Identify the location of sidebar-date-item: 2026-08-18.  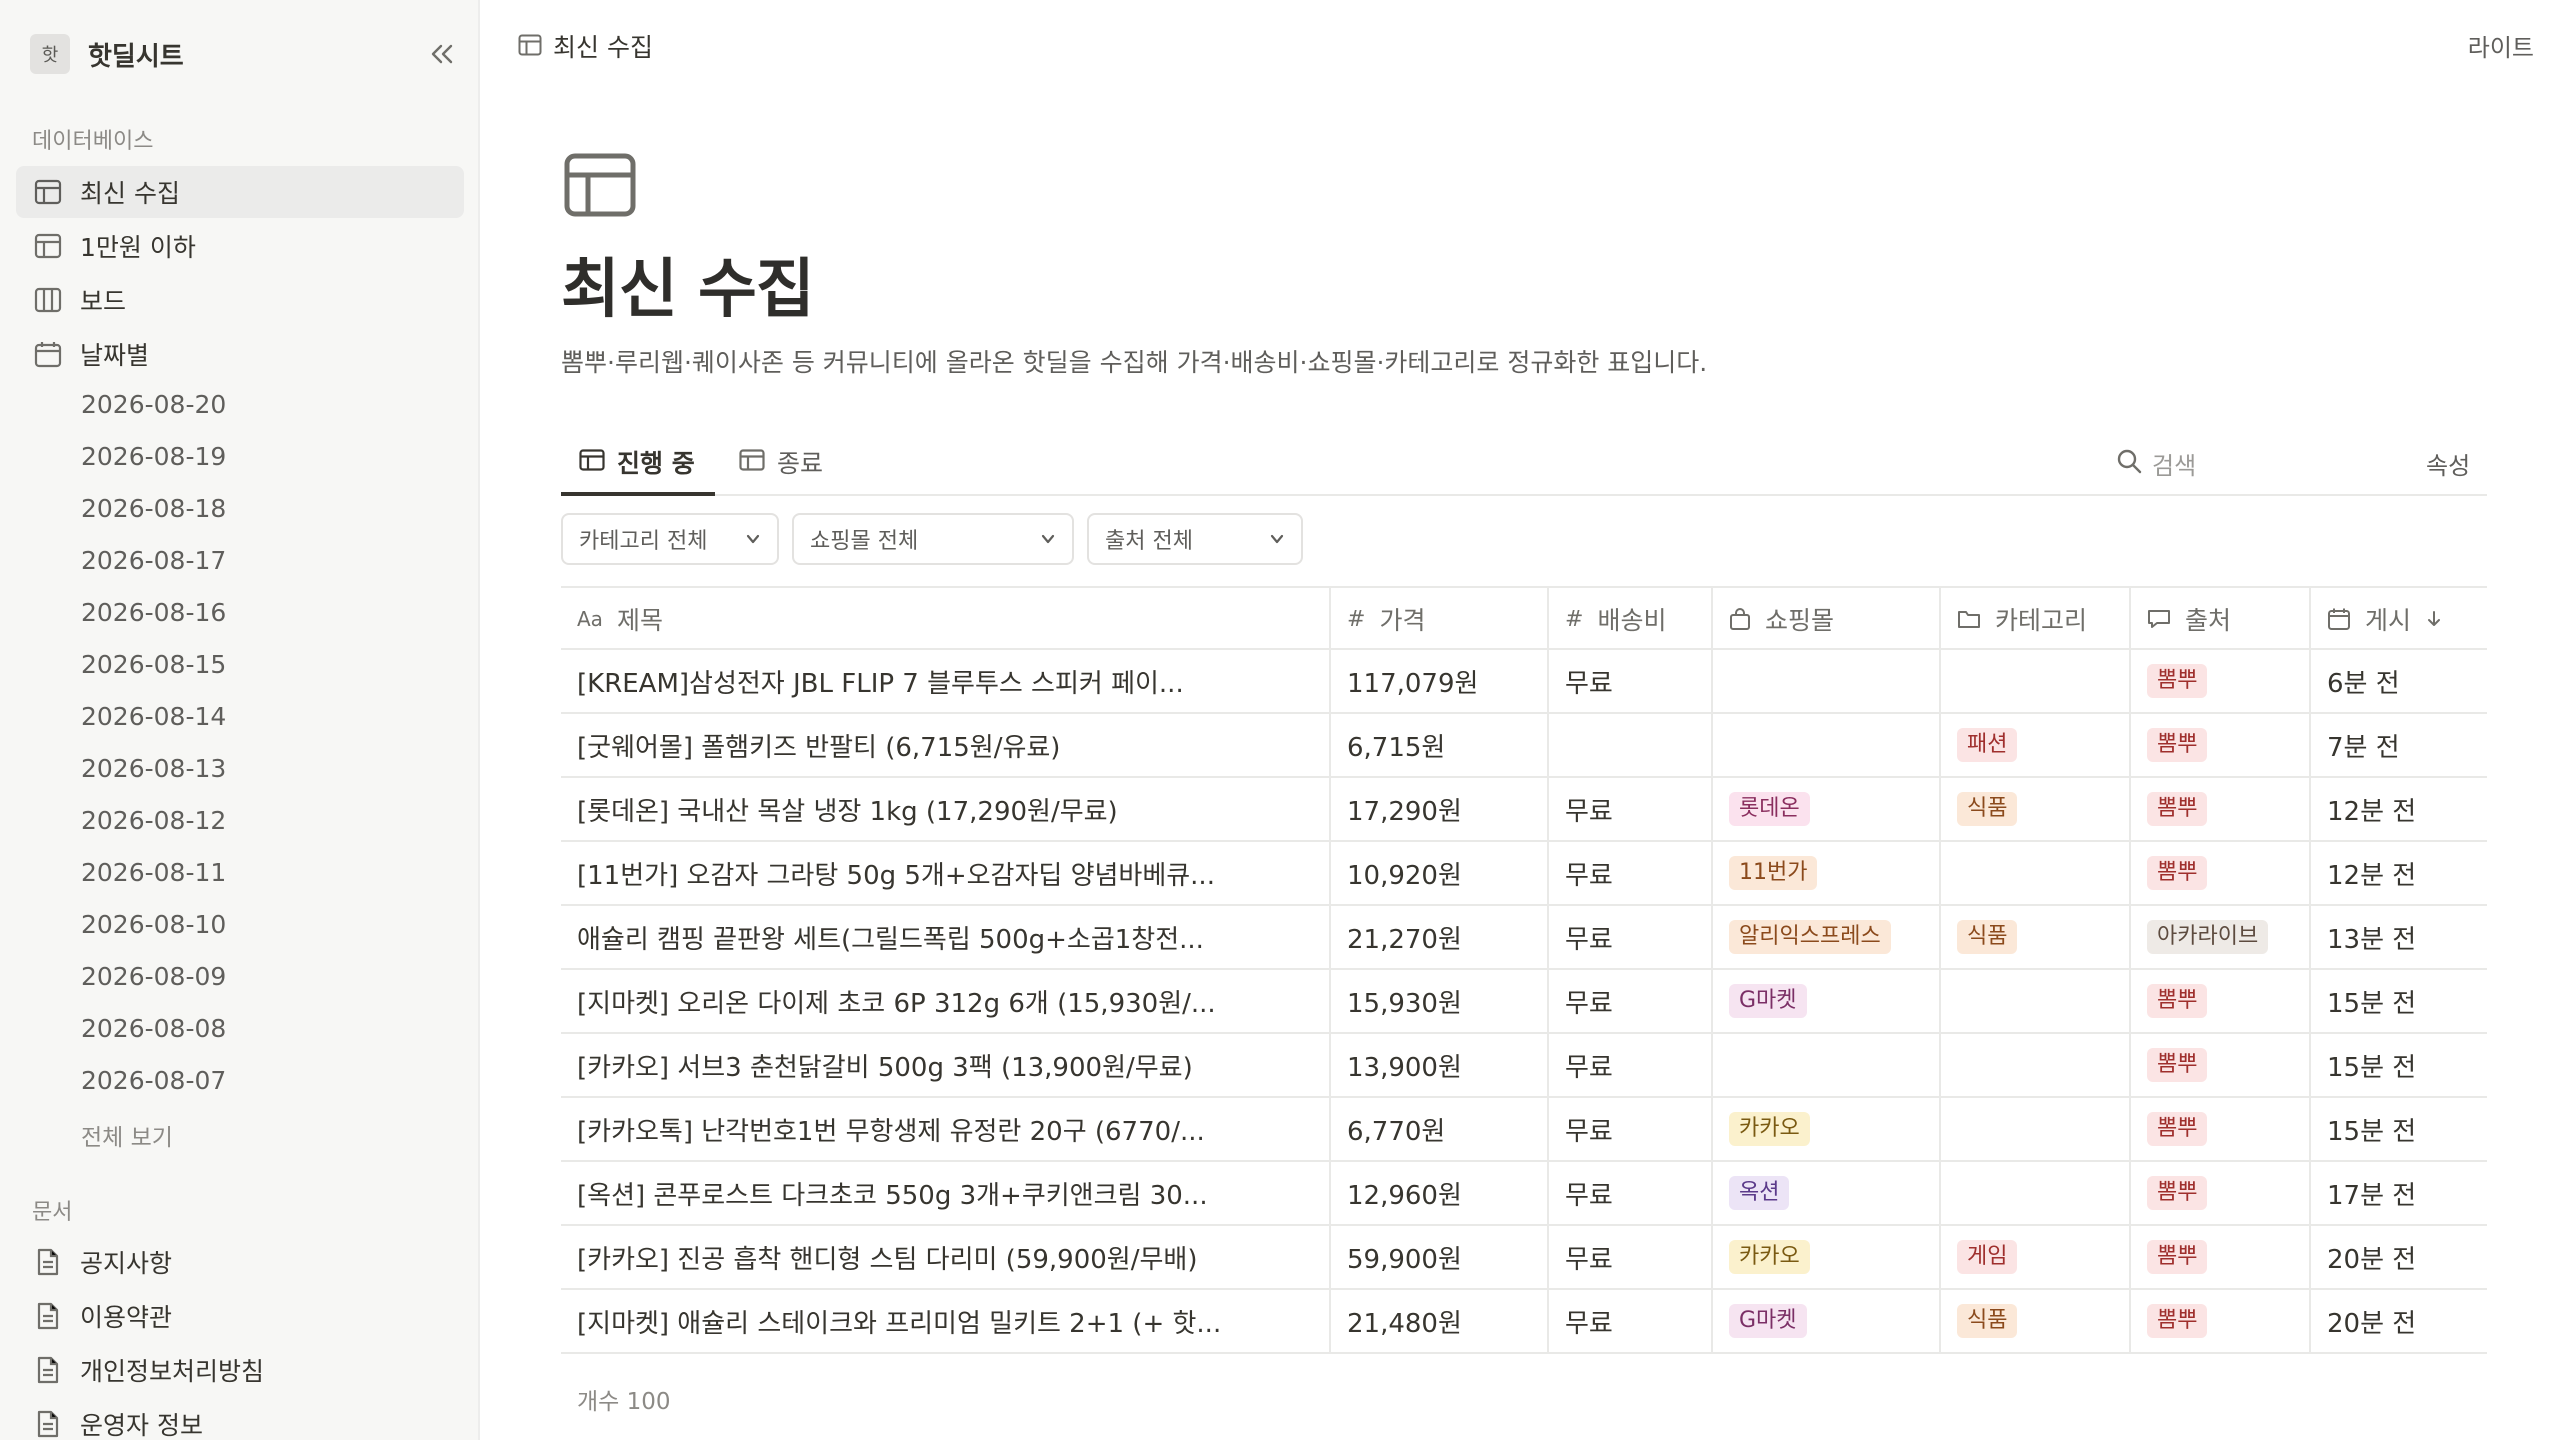
(153, 508).